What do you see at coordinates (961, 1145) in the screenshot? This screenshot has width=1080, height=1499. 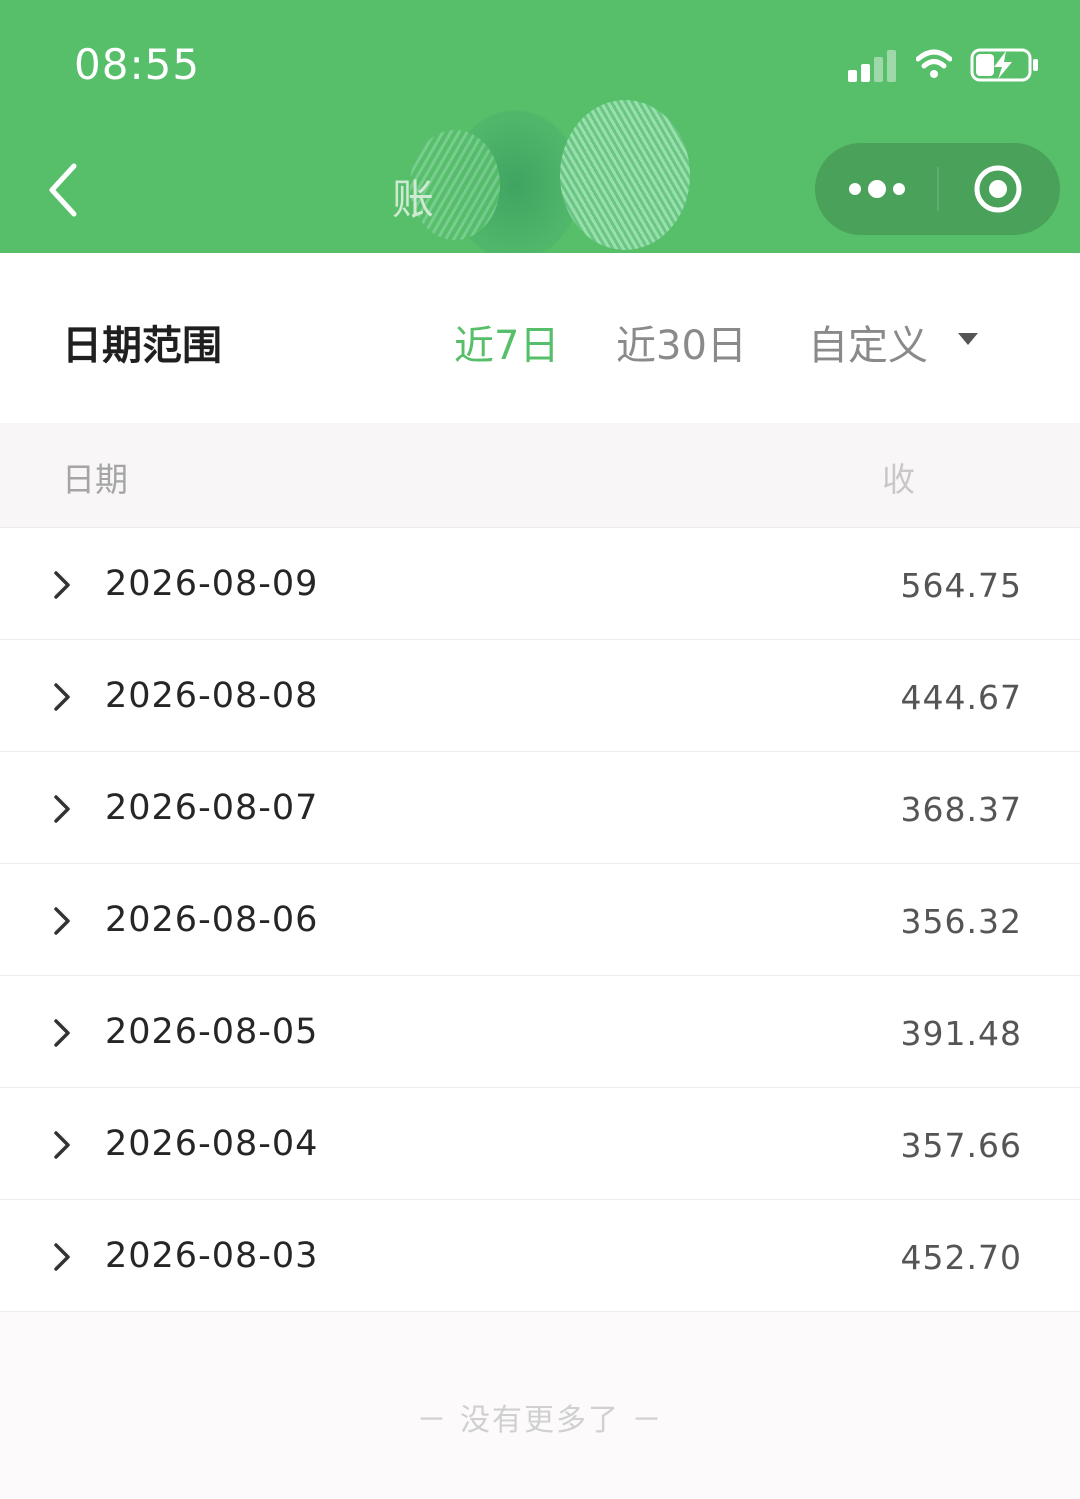 I see `row-amount: 357.66` at bounding box center [961, 1145].